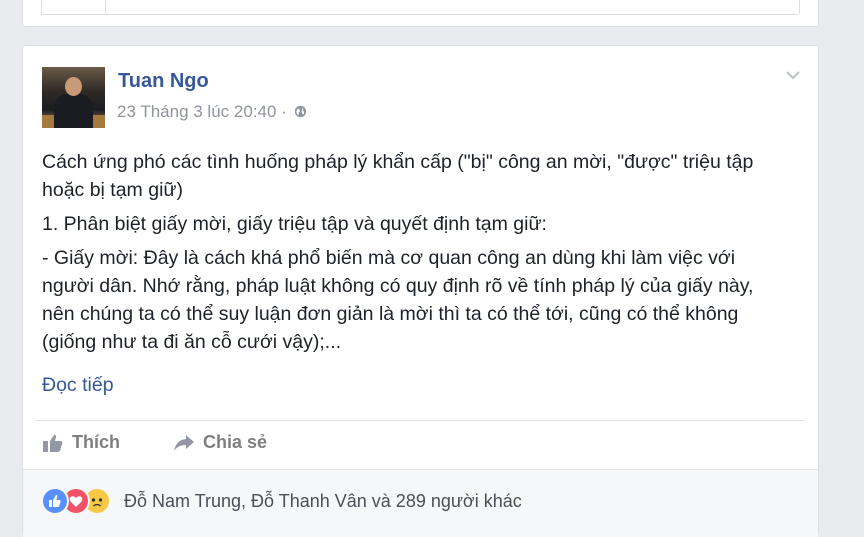  What do you see at coordinates (55, 501) in the screenshot?
I see `like-reaction-icon` at bounding box center [55, 501].